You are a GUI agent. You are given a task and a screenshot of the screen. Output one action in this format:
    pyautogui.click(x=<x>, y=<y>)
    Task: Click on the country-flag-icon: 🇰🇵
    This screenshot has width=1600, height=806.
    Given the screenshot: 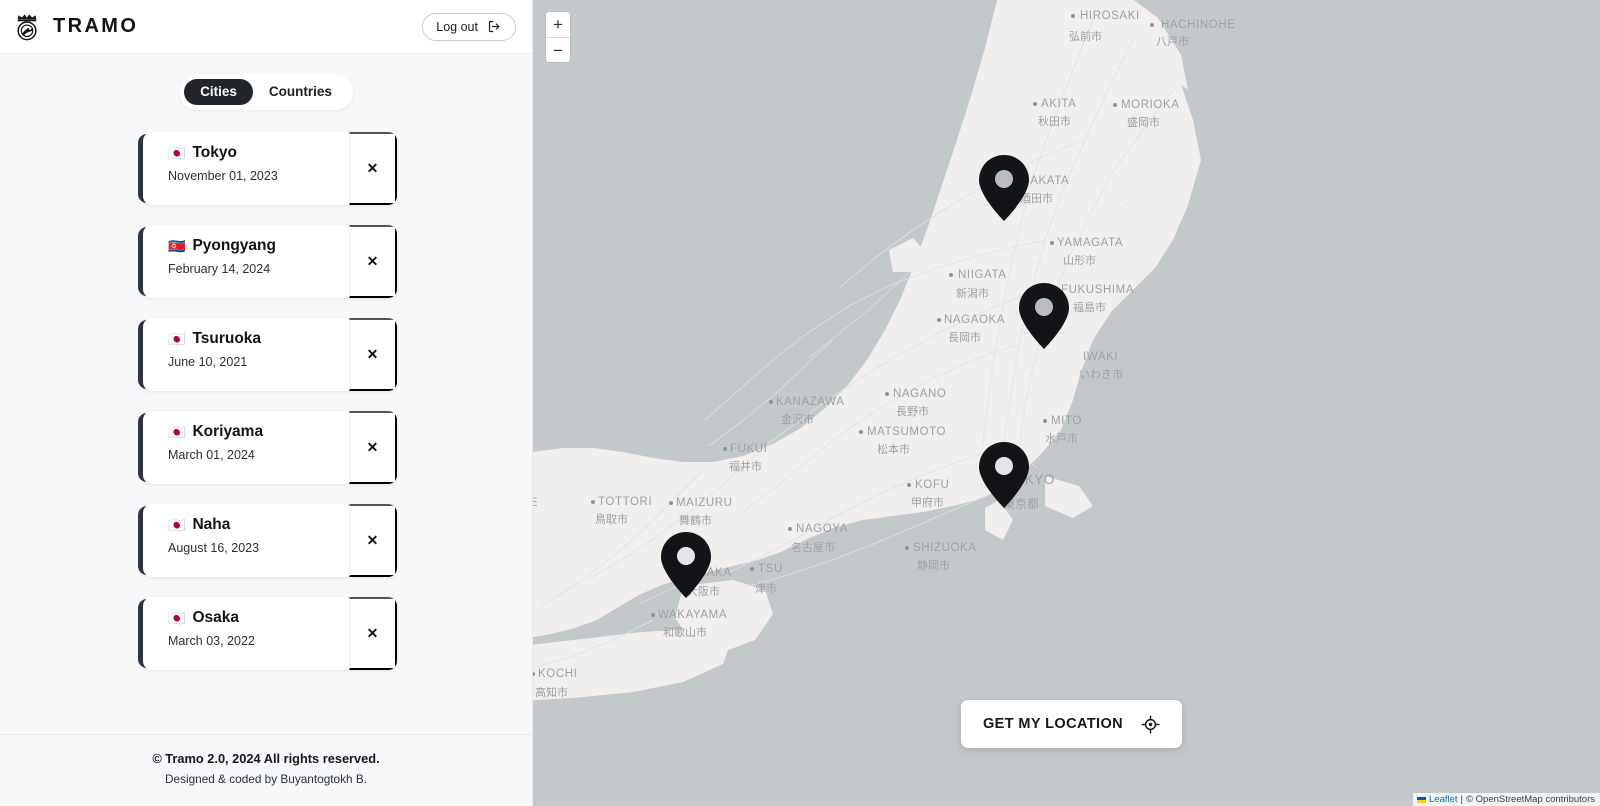 What is the action you would take?
    pyautogui.click(x=177, y=245)
    